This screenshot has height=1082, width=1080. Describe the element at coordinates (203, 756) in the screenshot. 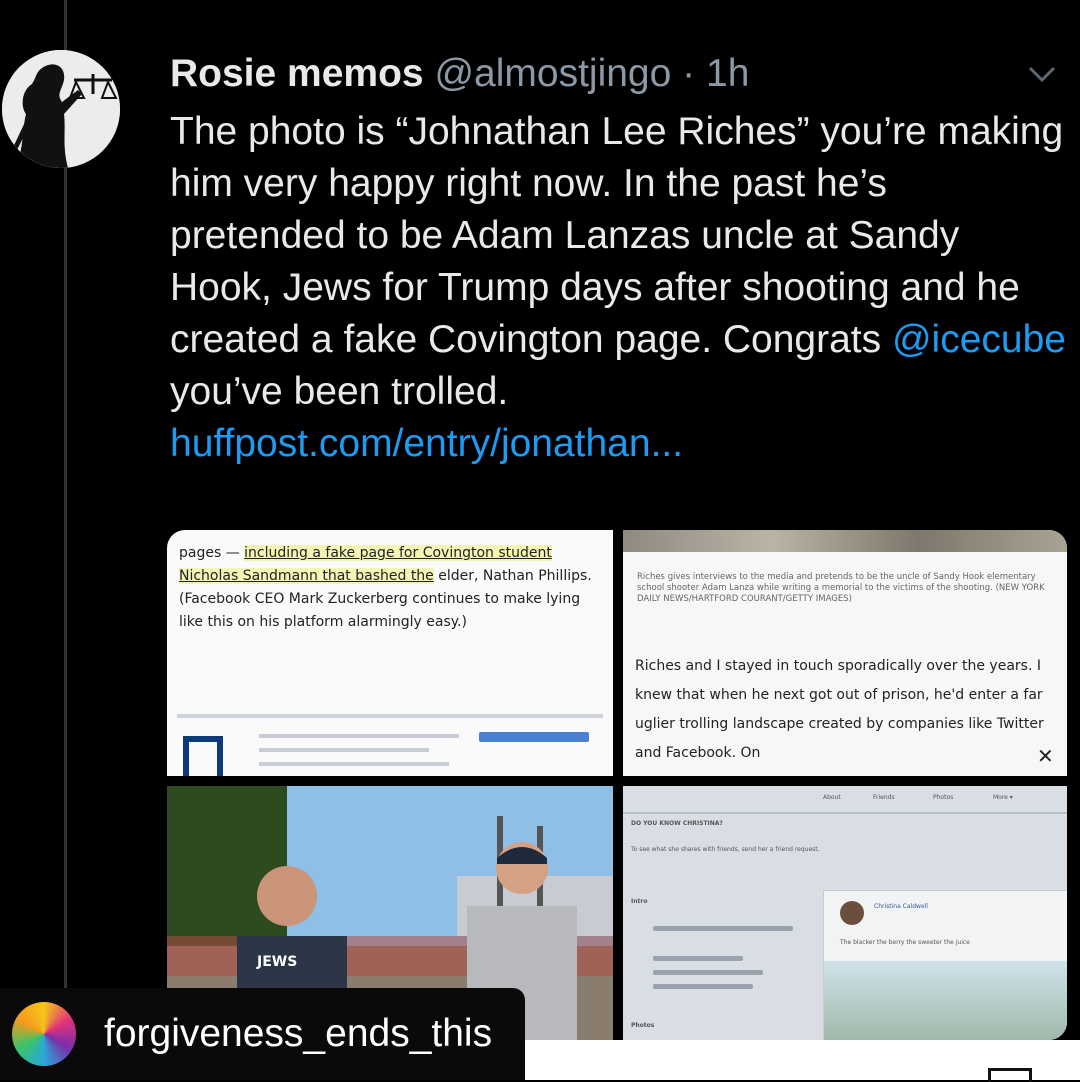

I see `school-logo` at that location.